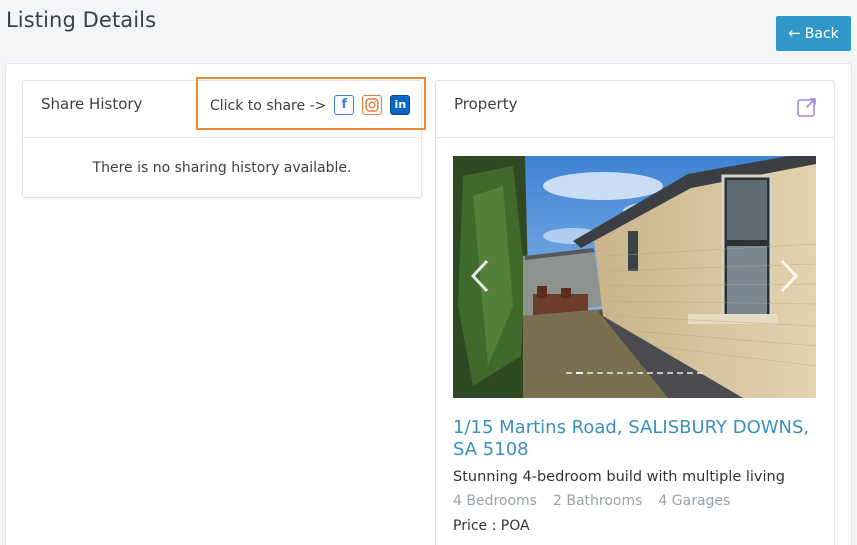  I want to click on bedrooms-count: 4 Bedrooms, so click(495, 501).